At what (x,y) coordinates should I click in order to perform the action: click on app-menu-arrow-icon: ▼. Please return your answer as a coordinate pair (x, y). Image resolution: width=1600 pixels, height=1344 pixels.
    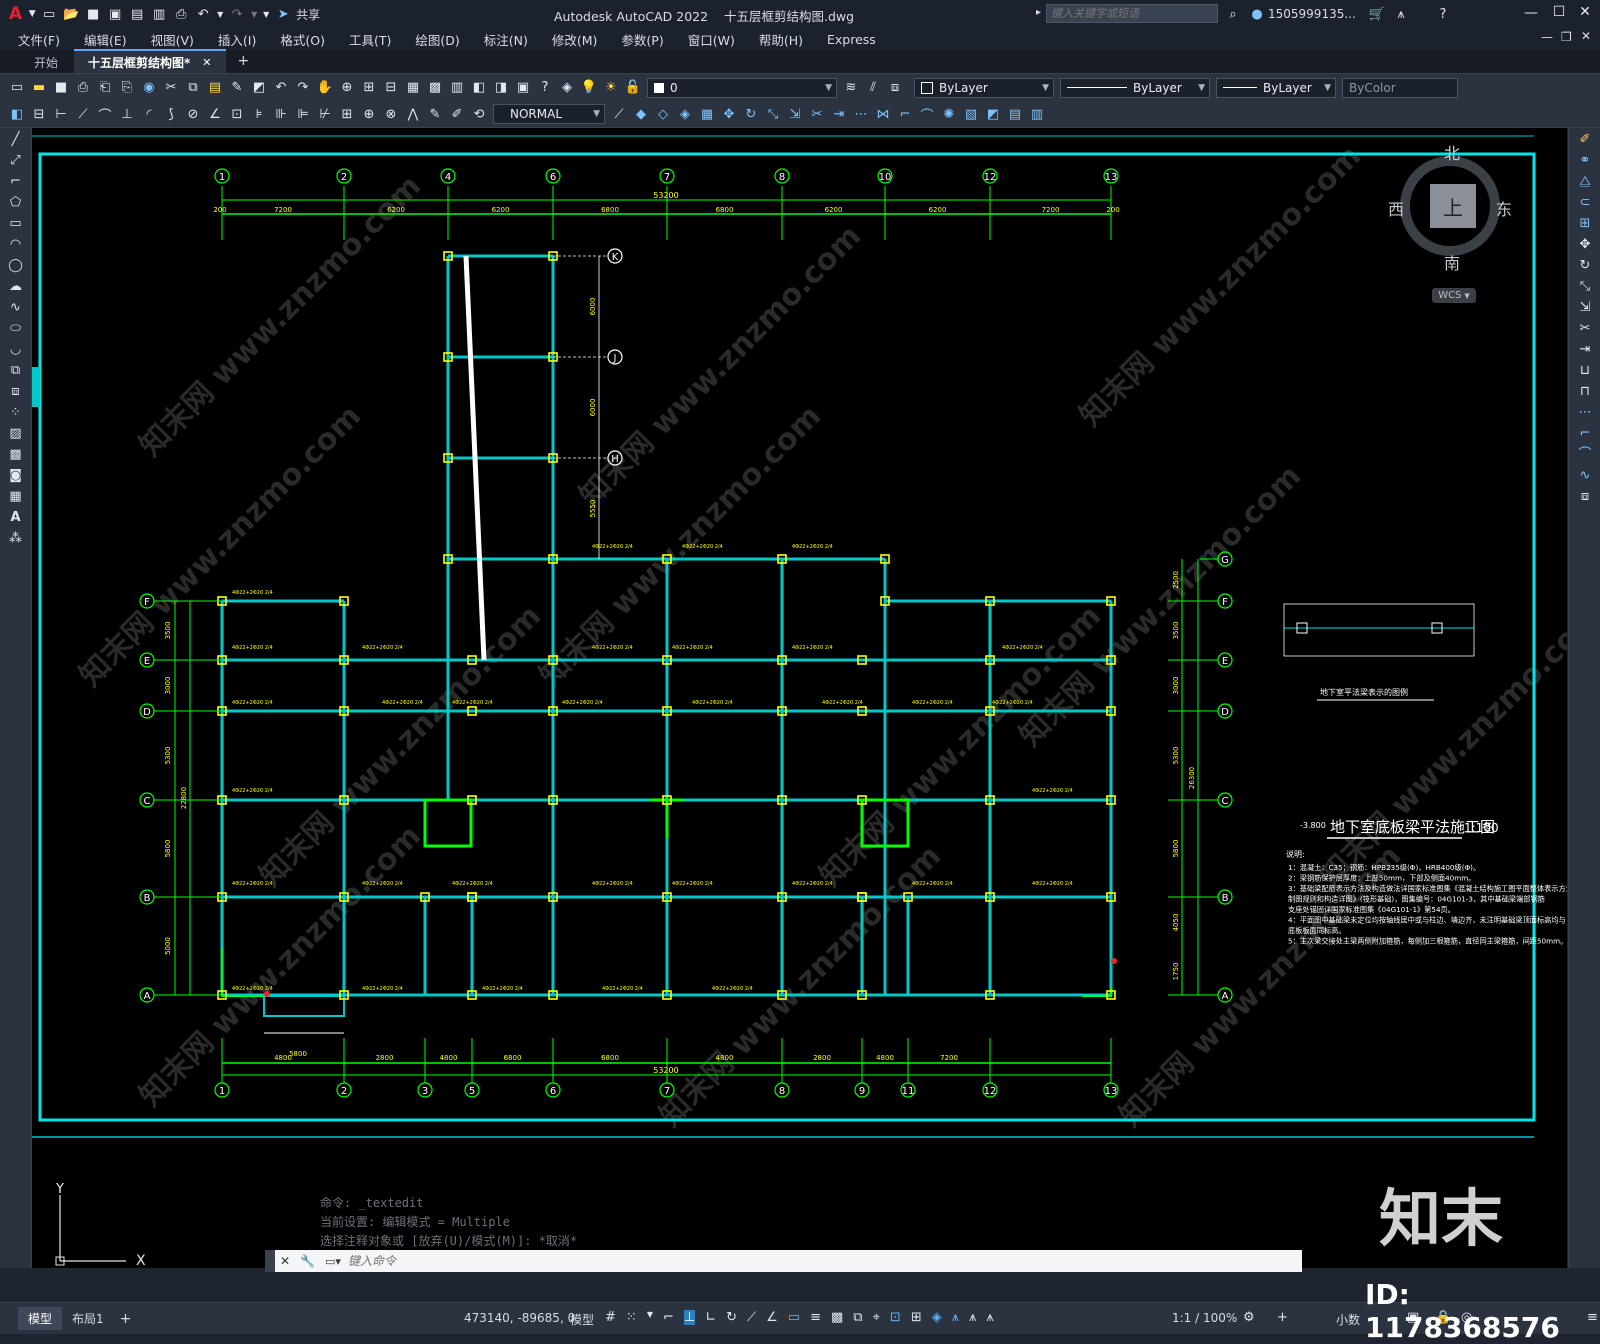
    Looking at the image, I should click on (32, 14).